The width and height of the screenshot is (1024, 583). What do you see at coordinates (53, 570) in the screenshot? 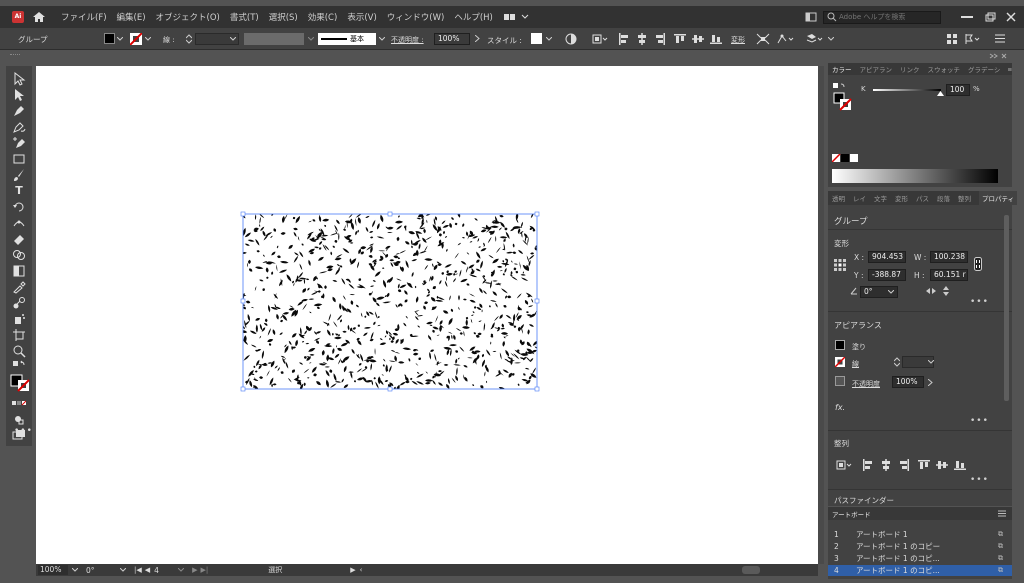
I see `zoom-field: 100%` at bounding box center [53, 570].